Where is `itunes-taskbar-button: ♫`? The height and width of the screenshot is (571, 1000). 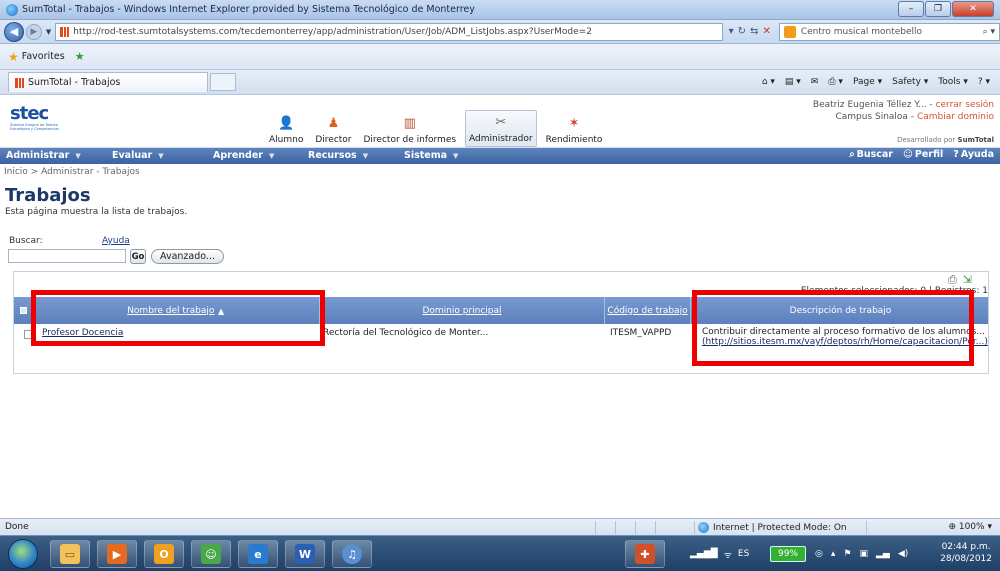 itunes-taskbar-button: ♫ is located at coordinates (352, 554).